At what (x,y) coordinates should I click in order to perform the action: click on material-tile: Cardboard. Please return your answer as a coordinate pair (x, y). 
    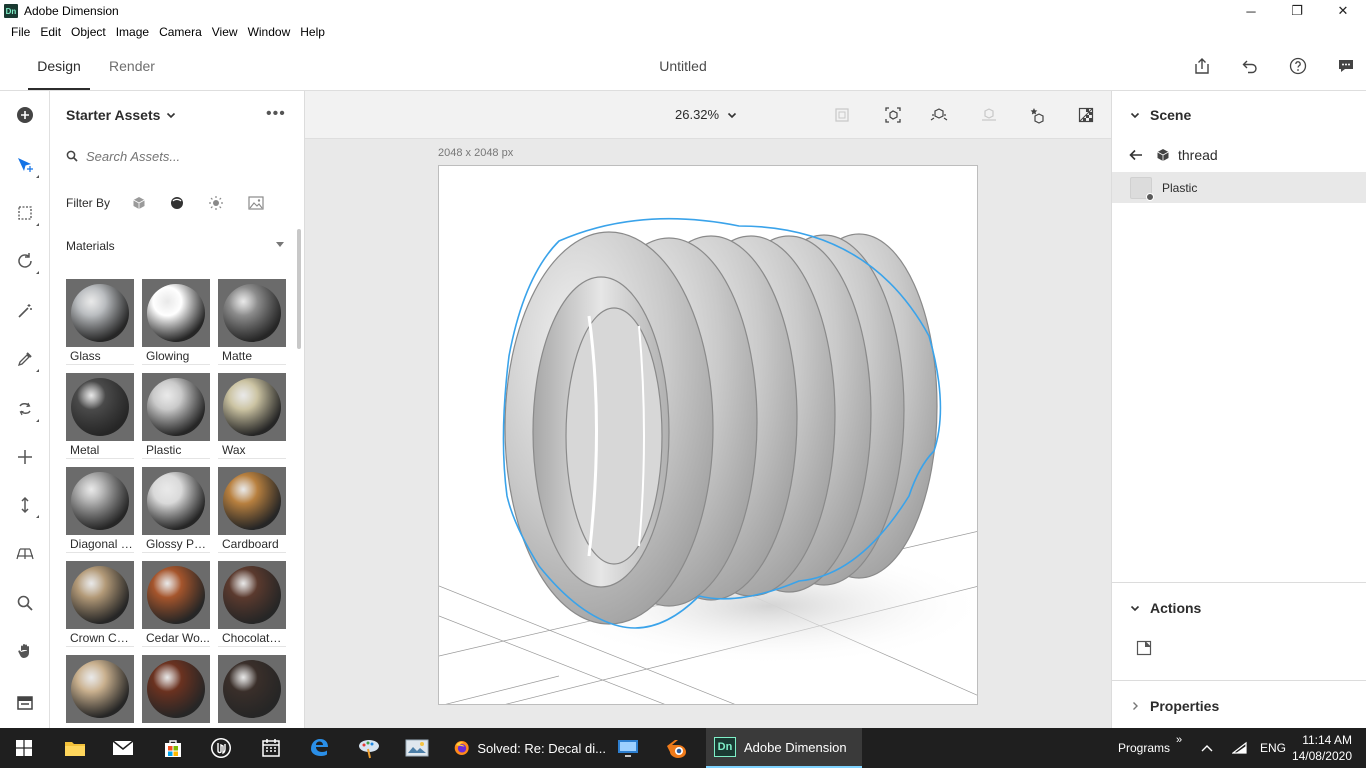
    Looking at the image, I should click on (252, 510).